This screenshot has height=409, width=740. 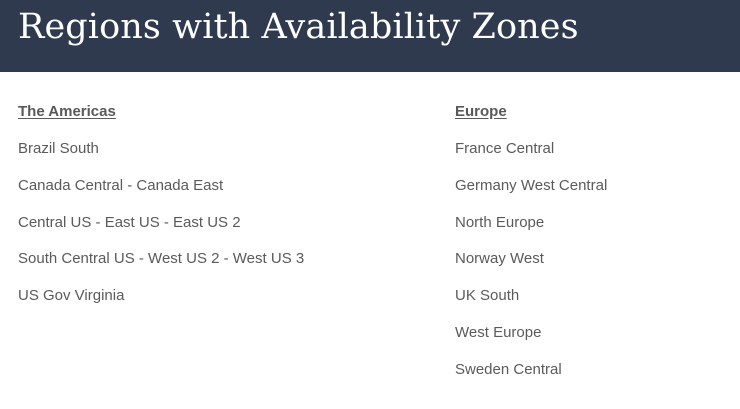 What do you see at coordinates (58, 148) in the screenshot?
I see `region-brazil-south: Brazil South` at bounding box center [58, 148].